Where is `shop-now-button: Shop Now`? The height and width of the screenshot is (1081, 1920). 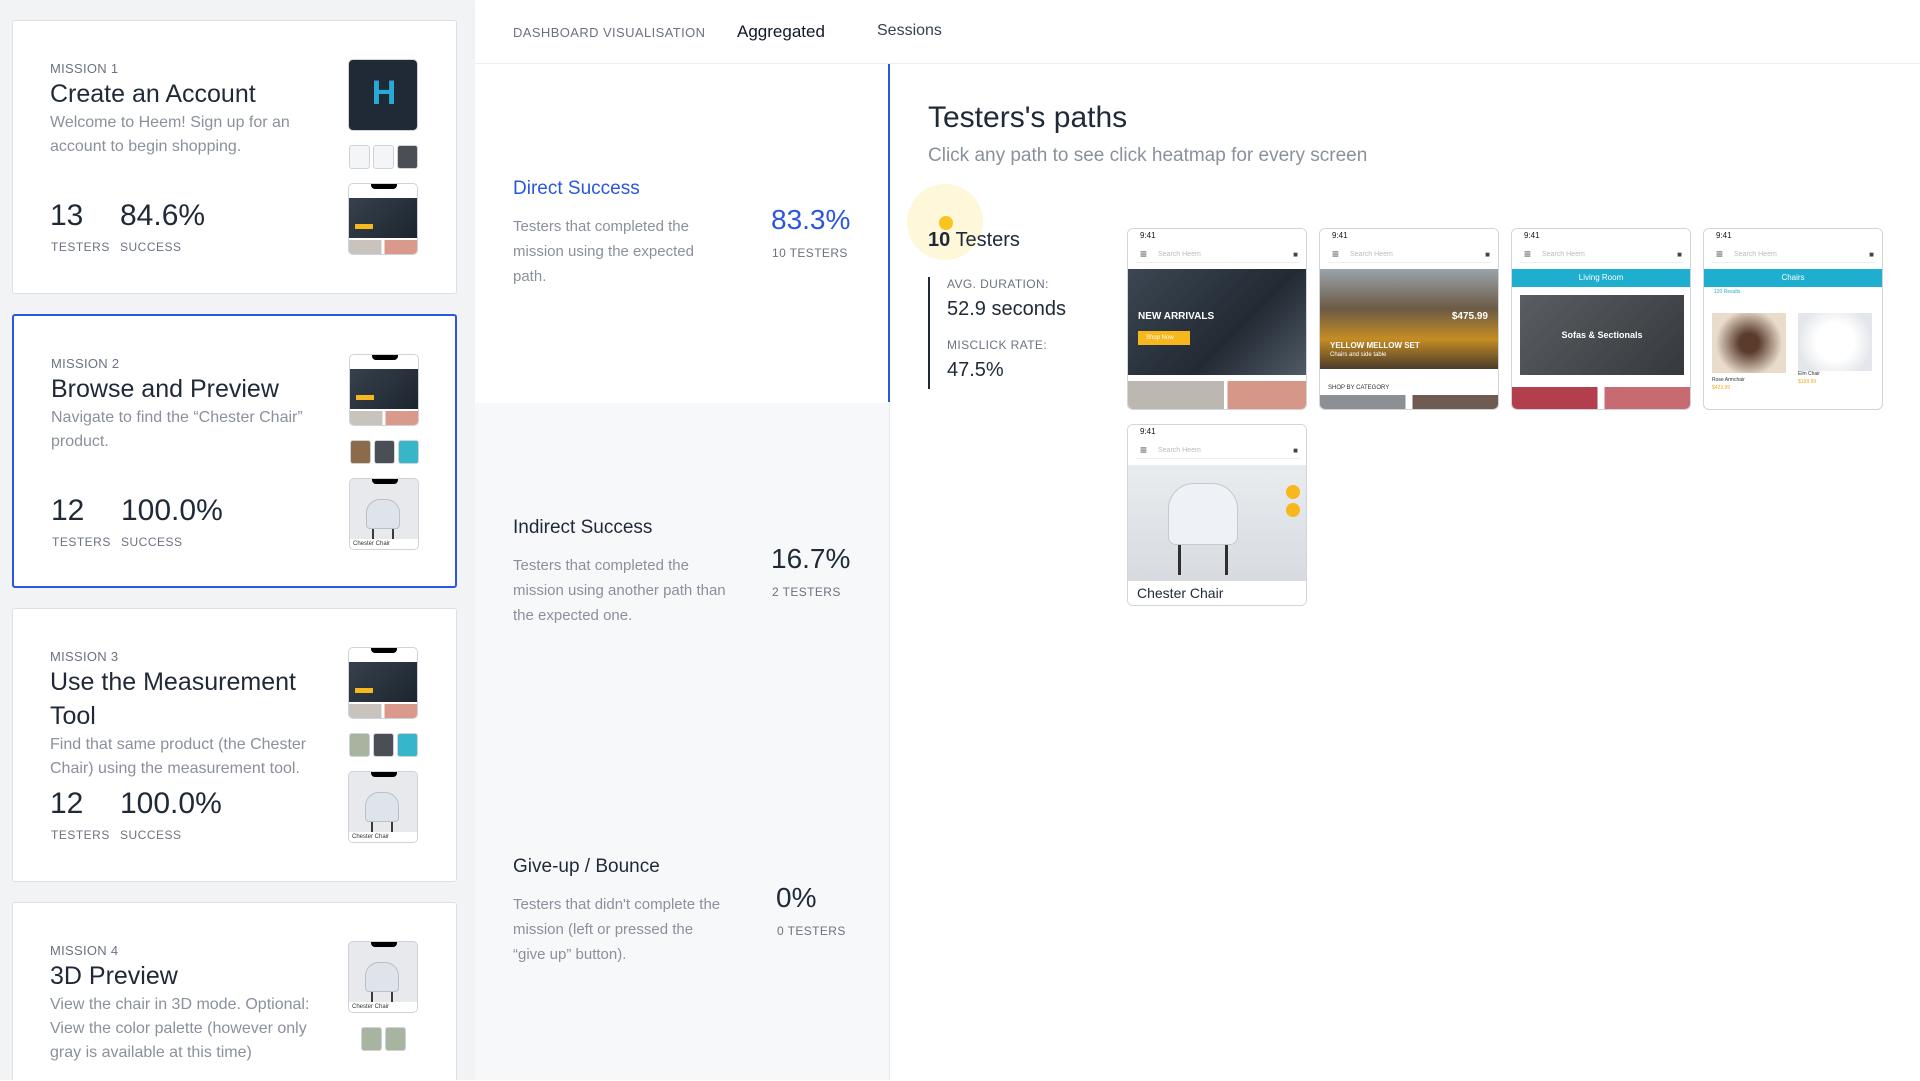 shop-now-button: Shop Now is located at coordinates (1164, 338).